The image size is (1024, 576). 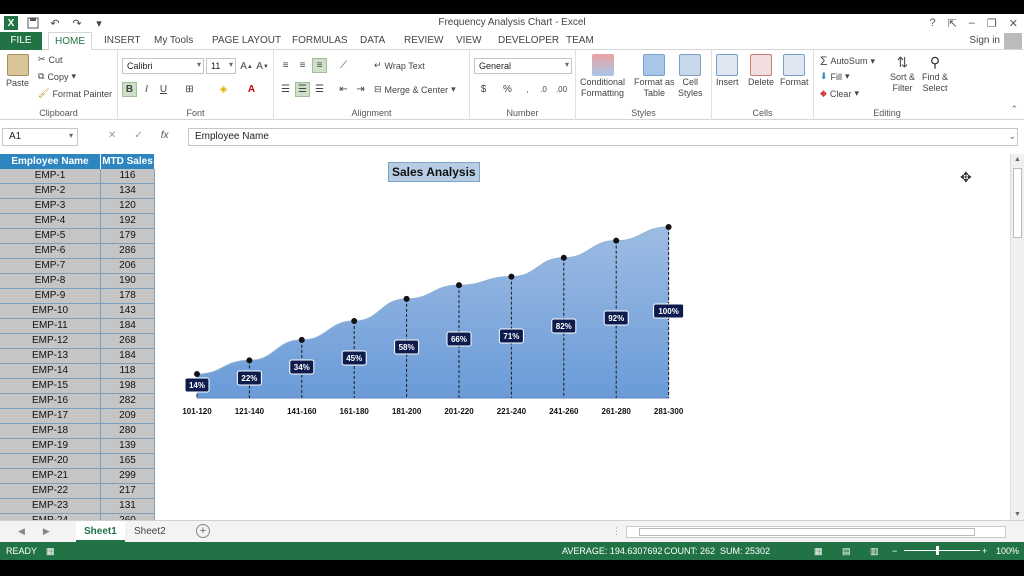 I want to click on cell-employee-name: EMP-2, so click(x=50, y=191).